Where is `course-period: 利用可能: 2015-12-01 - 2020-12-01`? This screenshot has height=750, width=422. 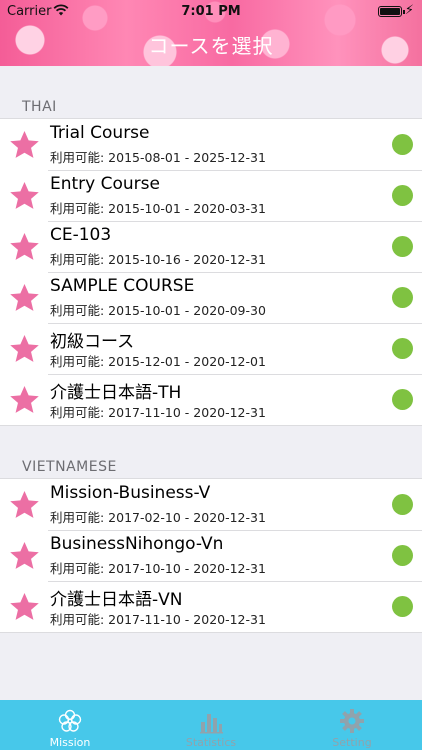
course-period: 利用可能: 2015-12-01 - 2020-12-01 is located at coordinates (158, 361).